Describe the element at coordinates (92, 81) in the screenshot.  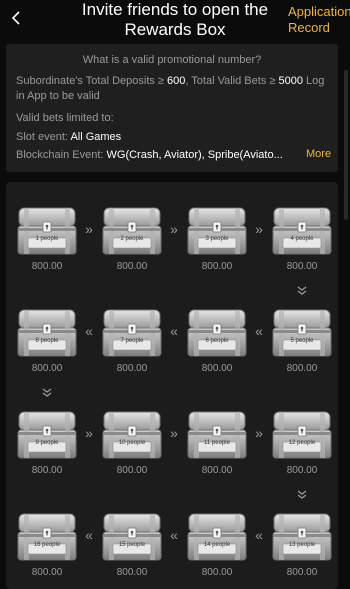
I see `requirement-prefix: Subordinate's Total Deposits ≥` at that location.